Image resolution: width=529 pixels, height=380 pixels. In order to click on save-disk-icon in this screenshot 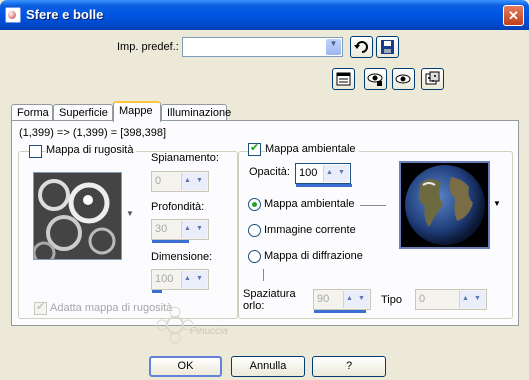, I will do `click(387, 47)`.